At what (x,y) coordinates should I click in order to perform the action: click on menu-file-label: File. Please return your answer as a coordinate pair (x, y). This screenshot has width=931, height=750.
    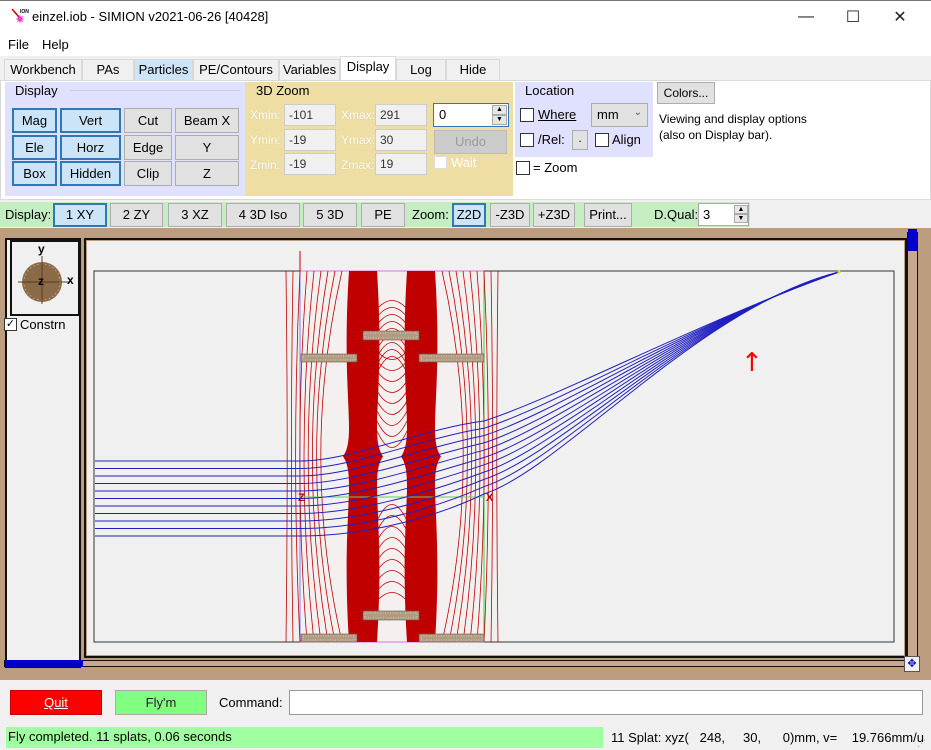
    Looking at the image, I should click on (18, 44).